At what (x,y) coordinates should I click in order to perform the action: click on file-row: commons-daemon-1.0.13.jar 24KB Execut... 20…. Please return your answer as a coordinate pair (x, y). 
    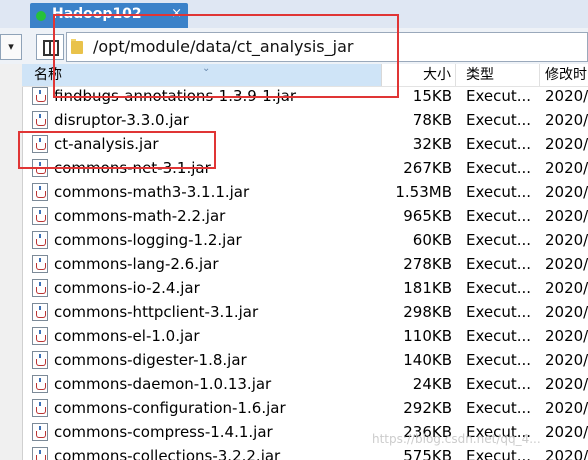
    Looking at the image, I should click on (305, 384).